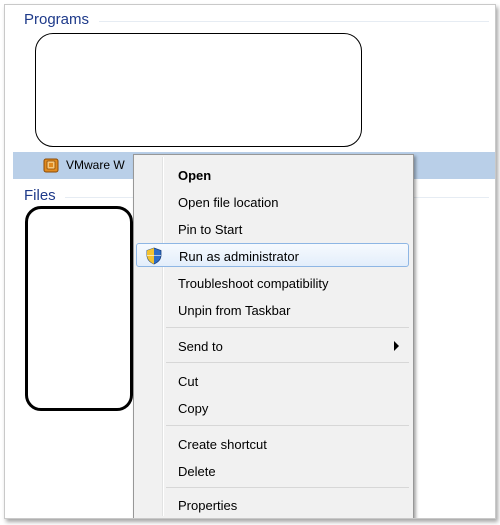 This screenshot has width=500, height=525. Describe the element at coordinates (154, 256) in the screenshot. I see `uac-shield-icon` at that location.